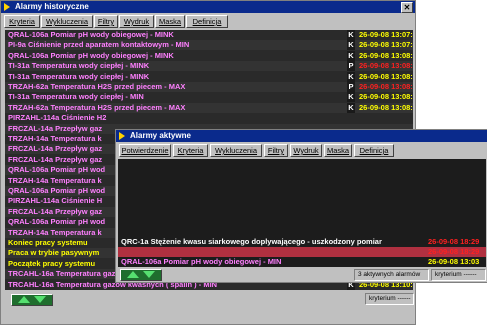  I want to click on alarm-timestamp: 26-09-08 13:08:50, so click(386, 97).